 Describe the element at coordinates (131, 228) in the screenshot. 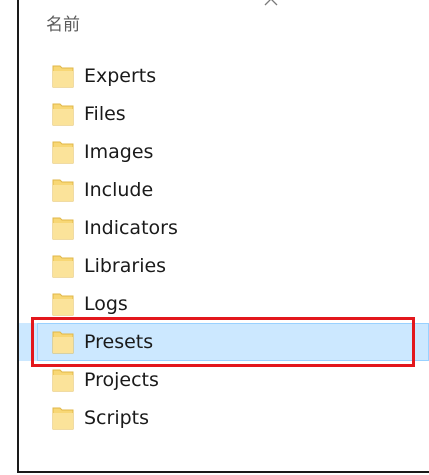

I see `folder-label: Indicators` at that location.